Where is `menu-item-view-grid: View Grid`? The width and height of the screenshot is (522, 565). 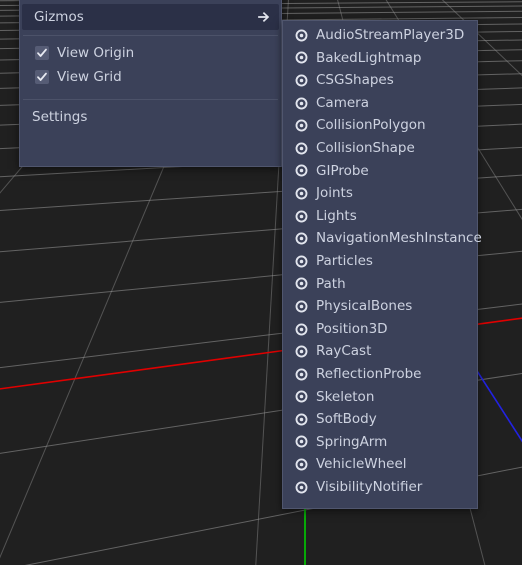 menu-item-view-grid: View Grid is located at coordinates (150, 77).